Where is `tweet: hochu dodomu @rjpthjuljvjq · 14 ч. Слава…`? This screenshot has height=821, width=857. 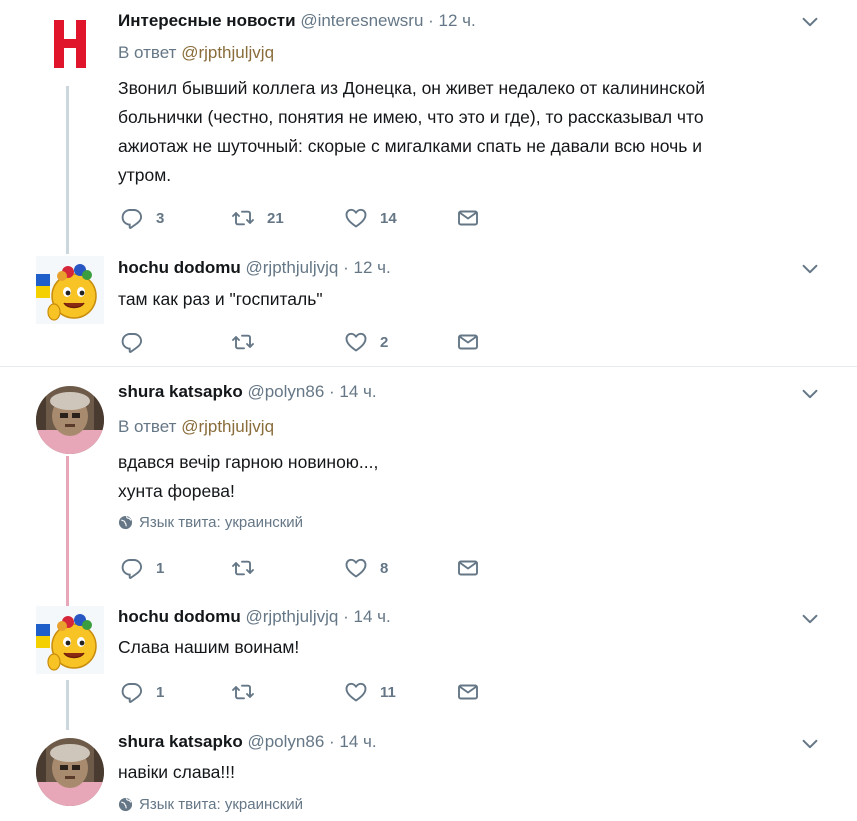 tweet: hochu dodomu @rjpthjuljvjq · 14 ч. Слава… is located at coordinates (428, 665).